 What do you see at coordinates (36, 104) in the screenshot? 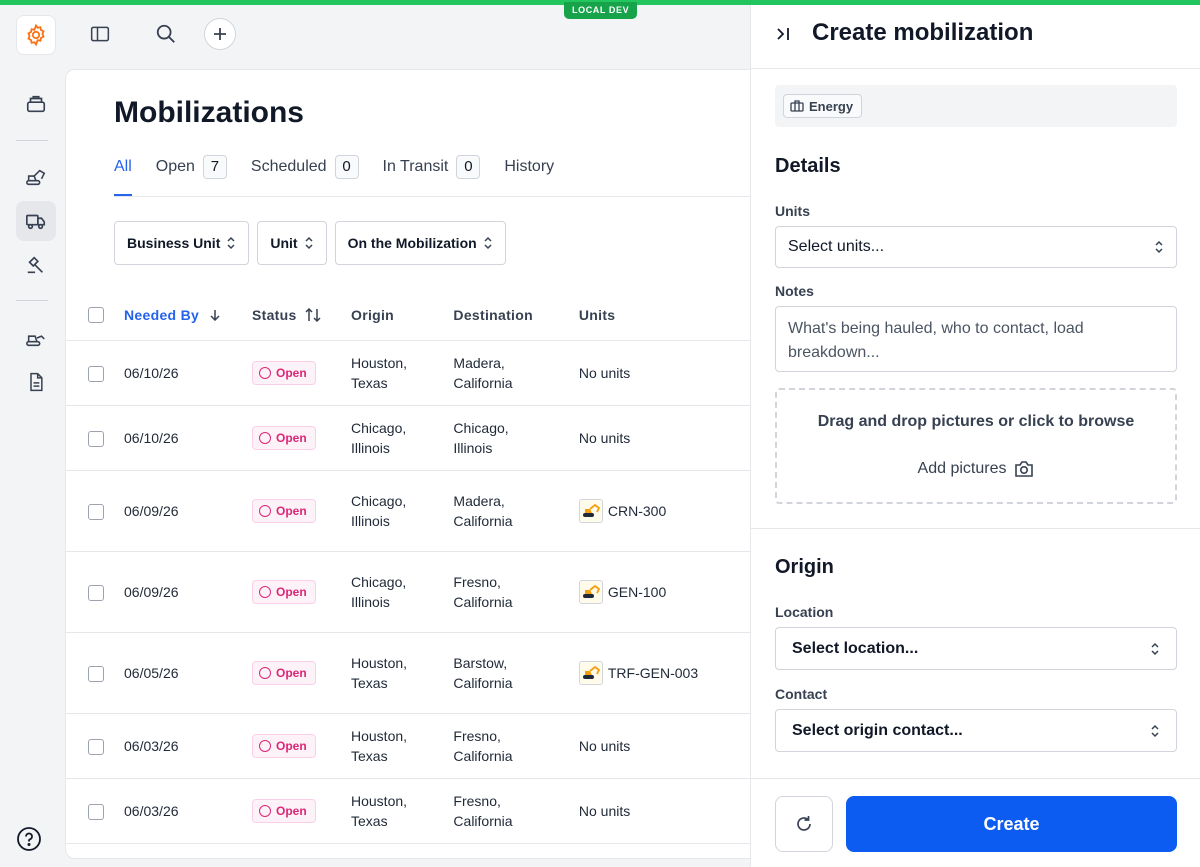
I see `nav-inventory` at bounding box center [36, 104].